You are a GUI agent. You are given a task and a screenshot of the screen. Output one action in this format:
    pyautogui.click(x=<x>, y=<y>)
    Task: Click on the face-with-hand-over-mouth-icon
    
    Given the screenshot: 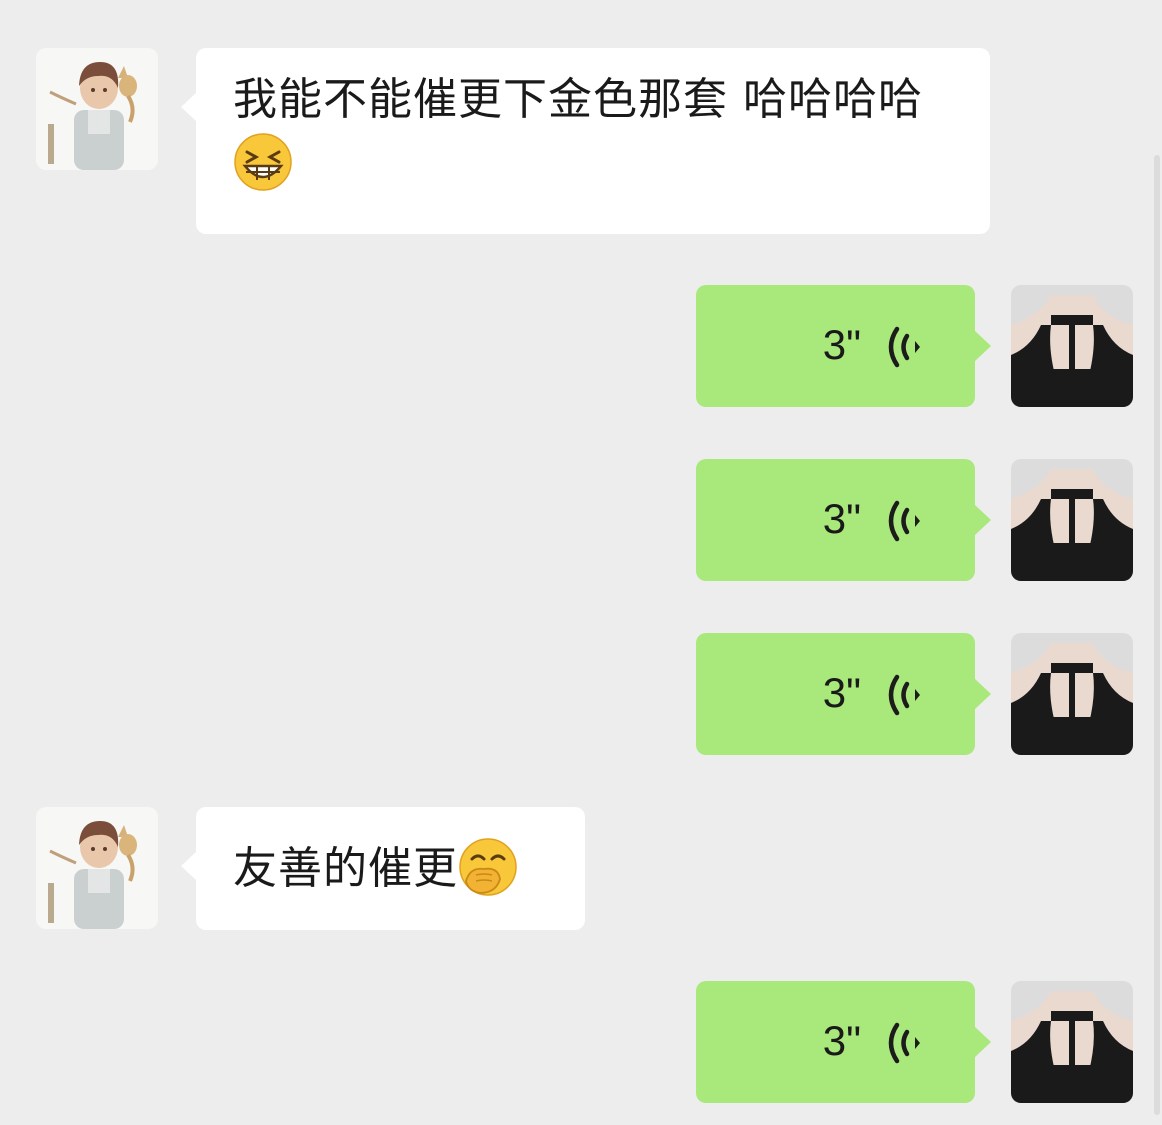 What is the action you would take?
    pyautogui.click(x=488, y=867)
    